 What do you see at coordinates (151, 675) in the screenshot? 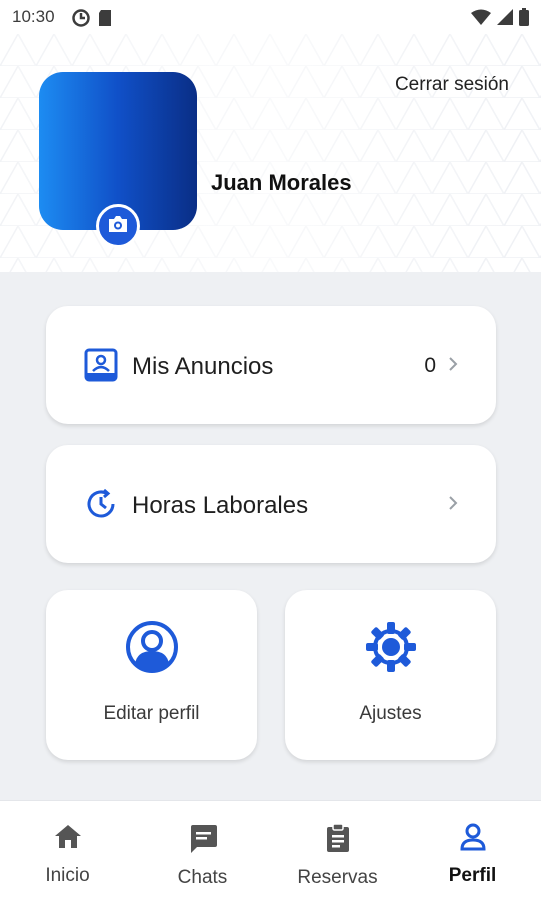
I see `edit-profile-tile: Editar perfil` at bounding box center [151, 675].